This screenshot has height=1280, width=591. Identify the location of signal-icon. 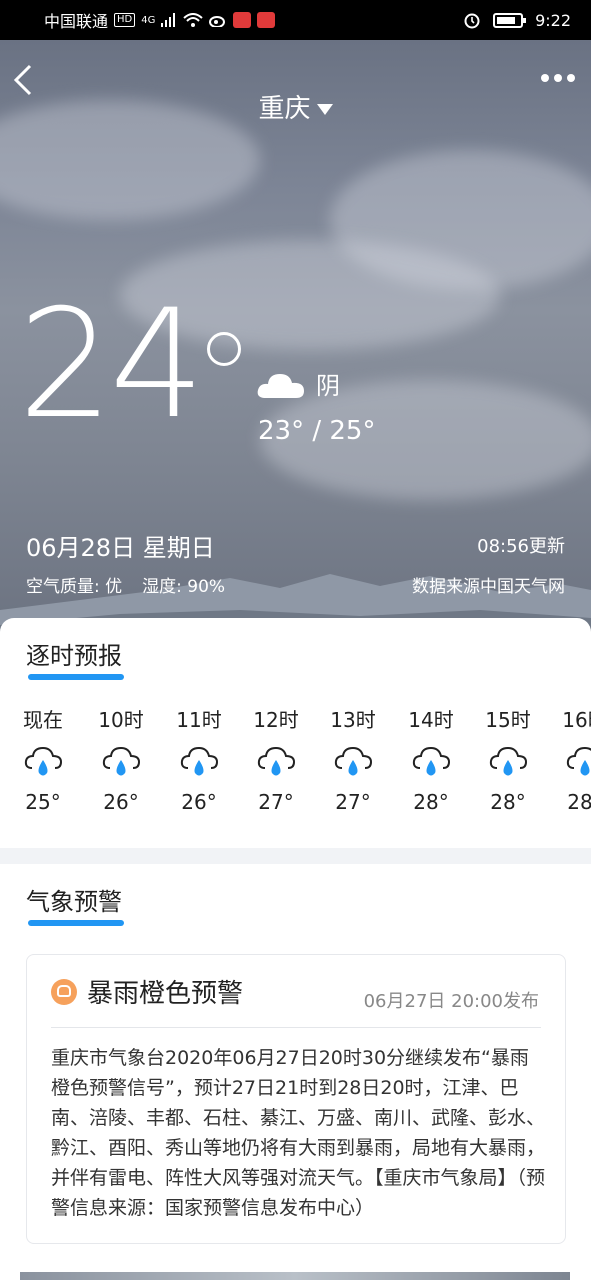
(168, 20).